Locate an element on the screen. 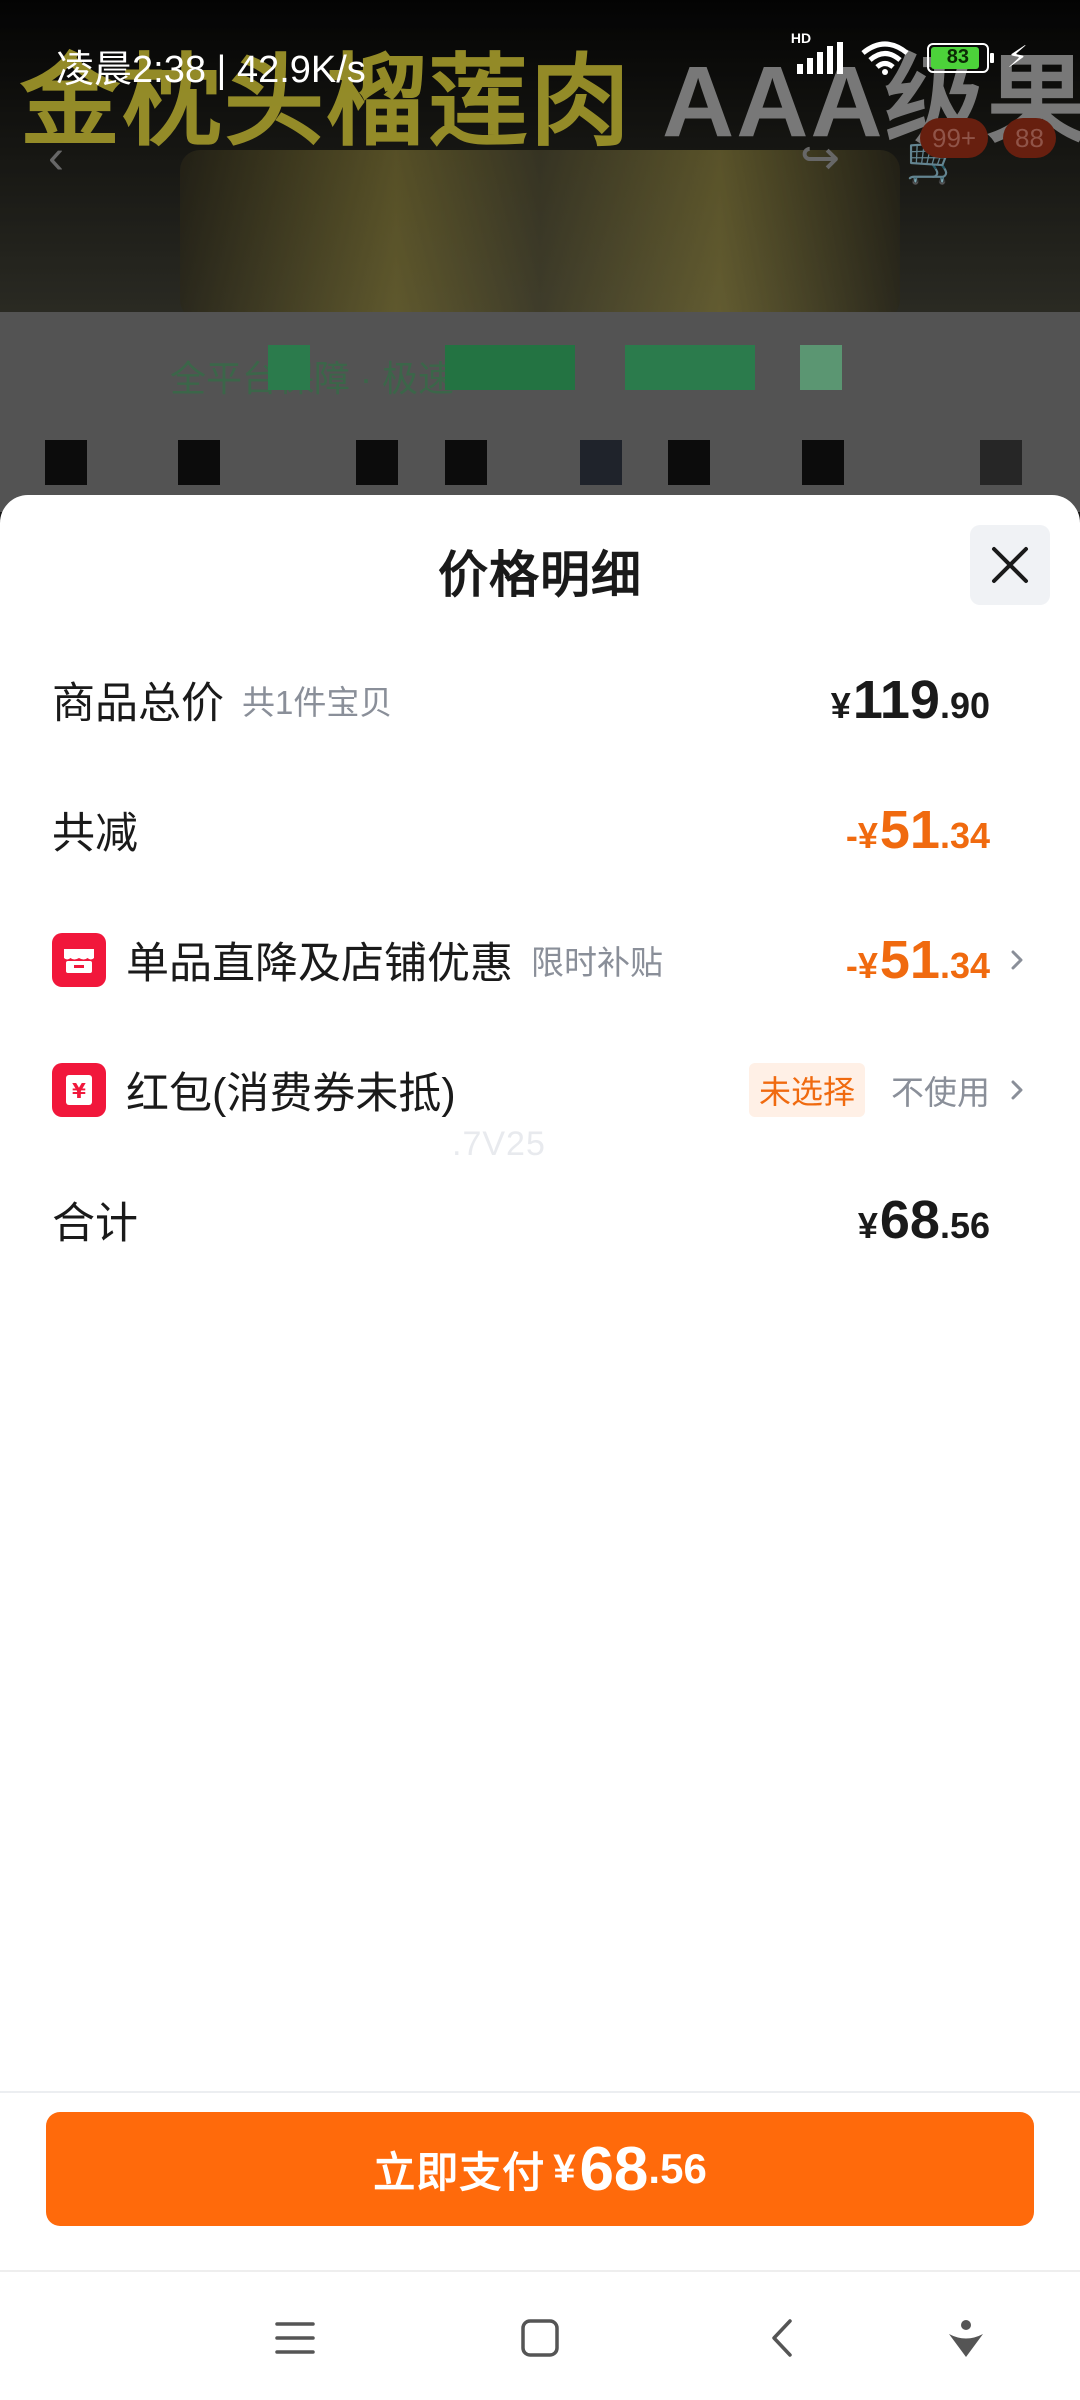 The image size is (1080, 2400). system-navigation-bar is located at coordinates (540, 2336).